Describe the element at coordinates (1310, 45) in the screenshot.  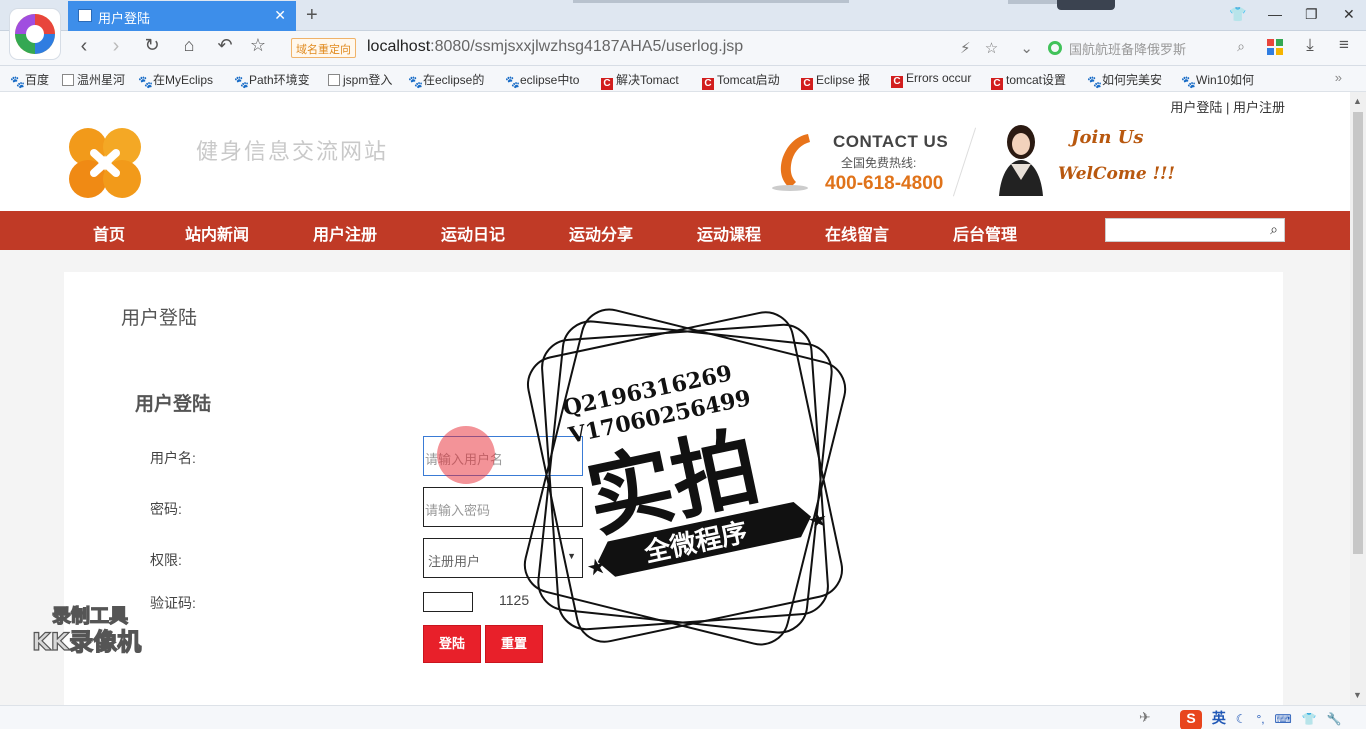
I see `download-icon: ⤓` at that location.